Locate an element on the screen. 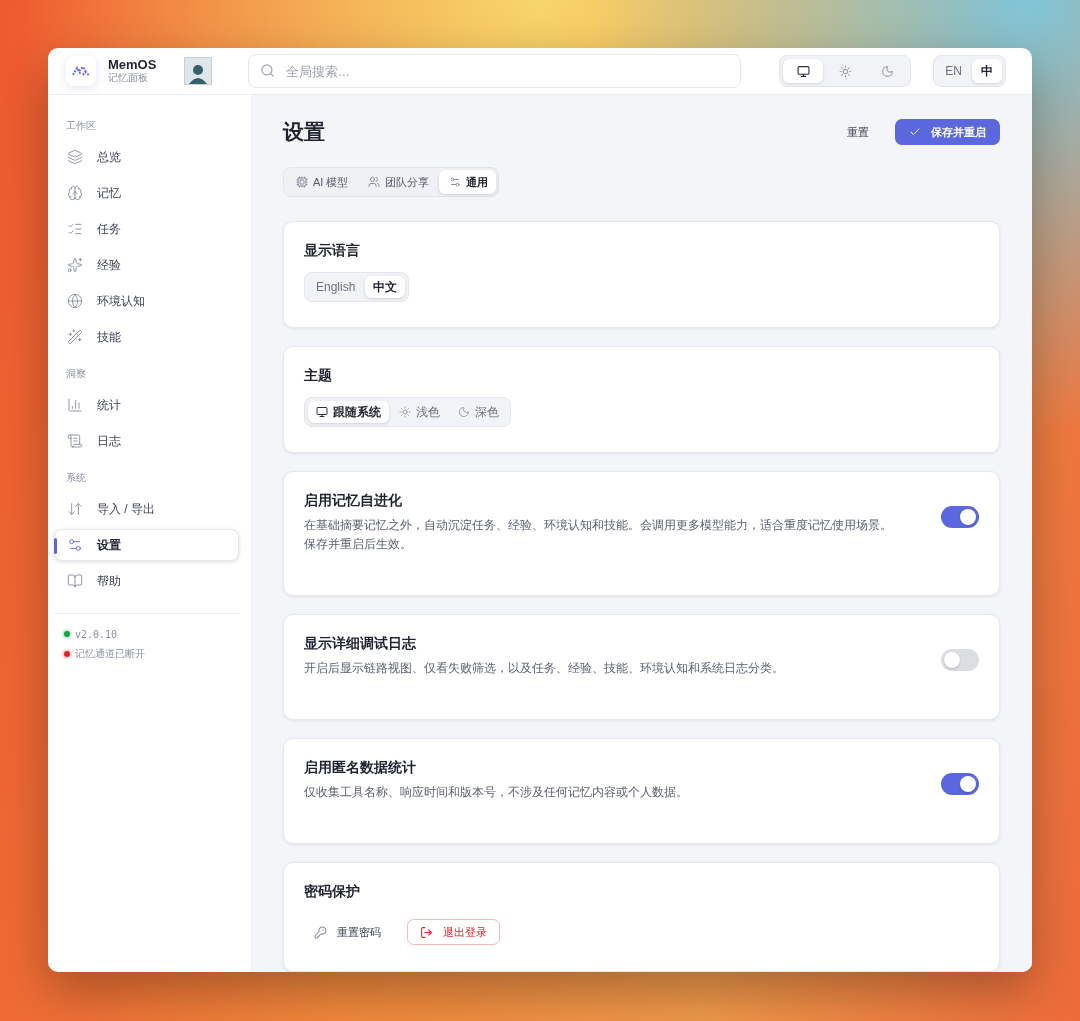 The height and width of the screenshot is (1021, 1080). card-title: 显示语言 is located at coordinates (332, 251).